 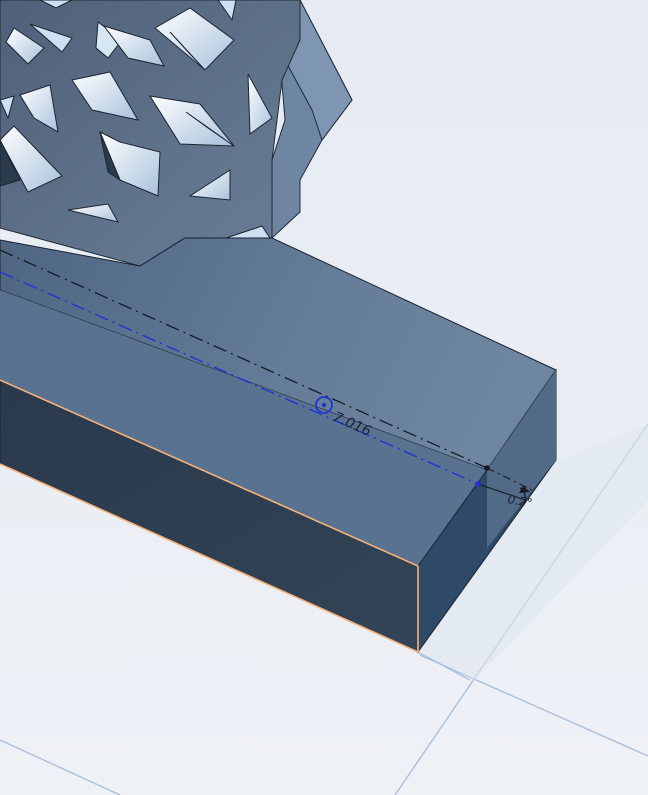 I want to click on sketch-endpoint, so click(x=478, y=484).